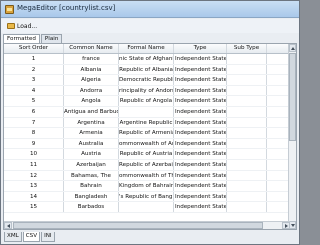  I want to click on tab-xml: XML, so click(13, 237).